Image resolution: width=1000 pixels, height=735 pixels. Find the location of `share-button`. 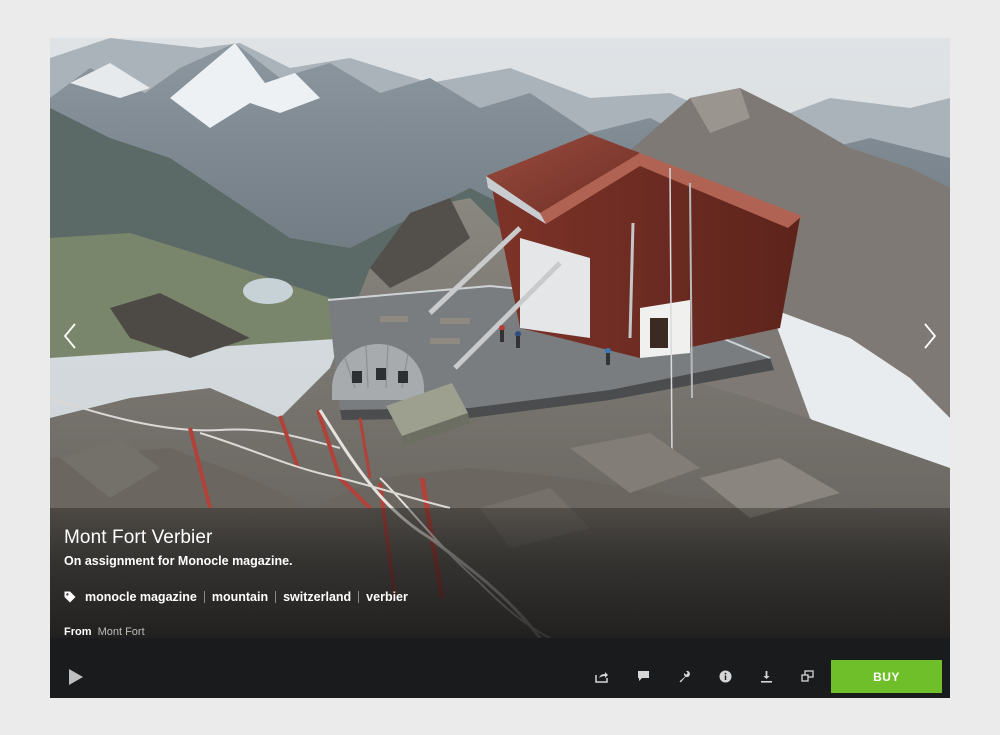

share-button is located at coordinates (602, 676).